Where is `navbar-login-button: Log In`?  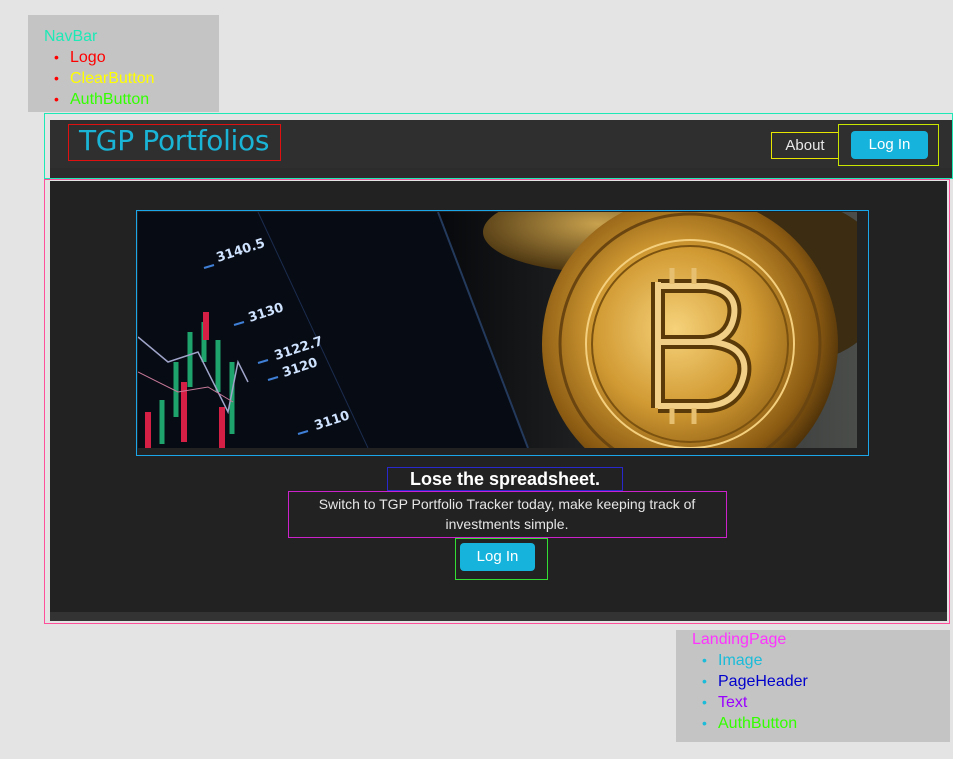
navbar-login-button: Log In is located at coordinates (889, 145).